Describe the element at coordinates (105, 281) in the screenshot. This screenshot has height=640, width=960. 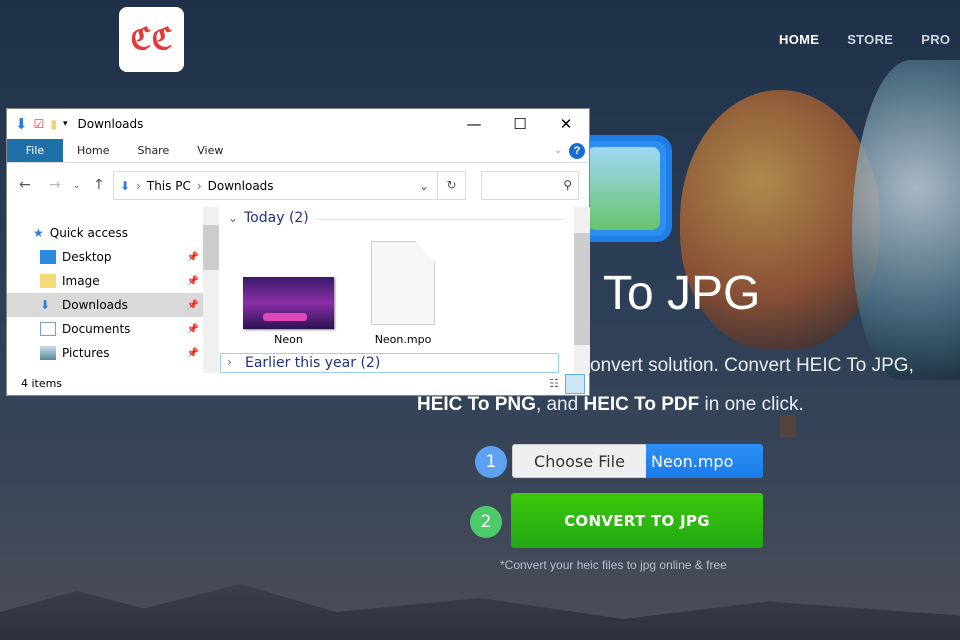
I see `sidebar-item-image: Image 📌` at that location.